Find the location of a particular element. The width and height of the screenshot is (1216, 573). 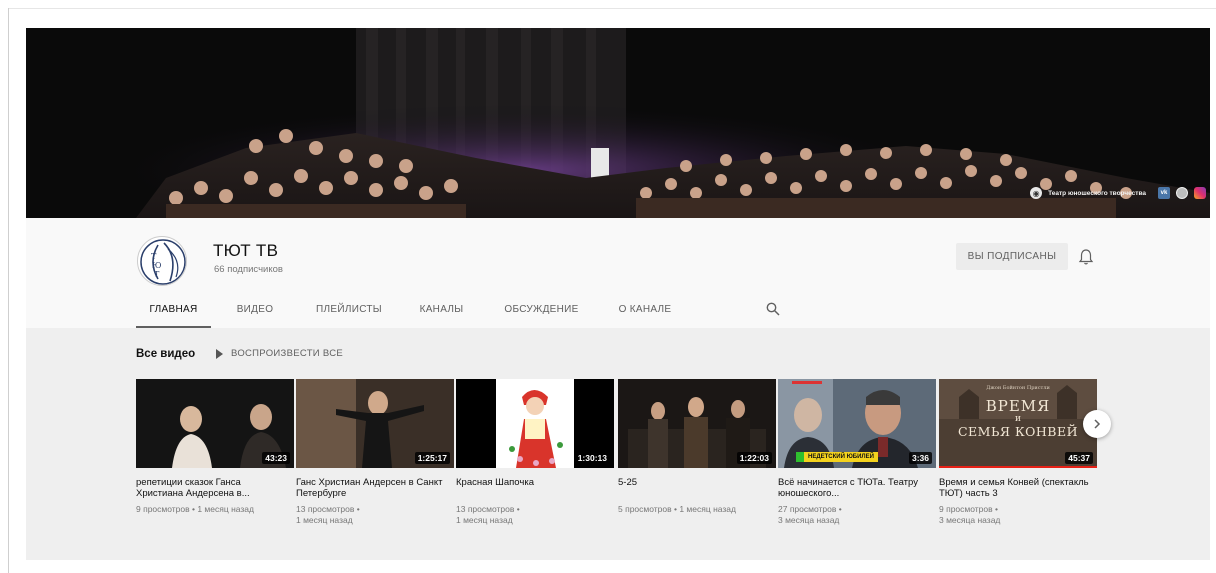

video-thumbnail: 1:22:03 is located at coordinates (697, 423).